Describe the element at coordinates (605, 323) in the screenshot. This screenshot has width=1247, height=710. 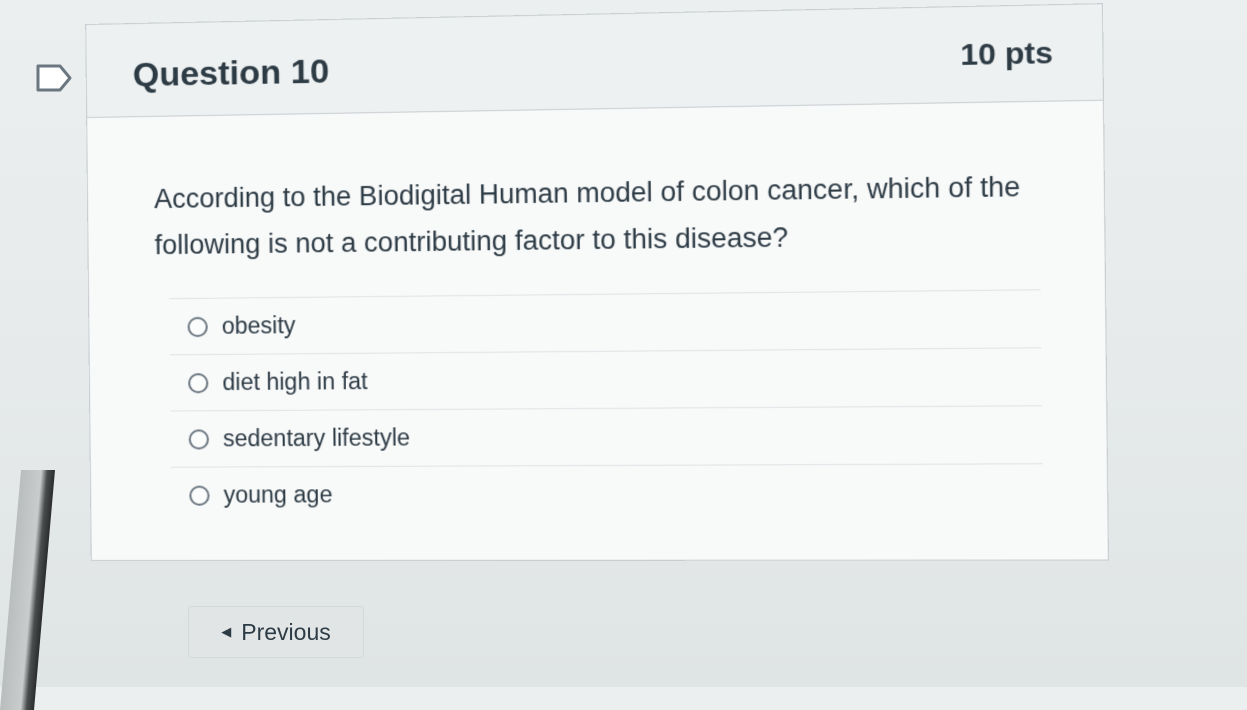
I see `answer-option-obesity: obesity` at that location.